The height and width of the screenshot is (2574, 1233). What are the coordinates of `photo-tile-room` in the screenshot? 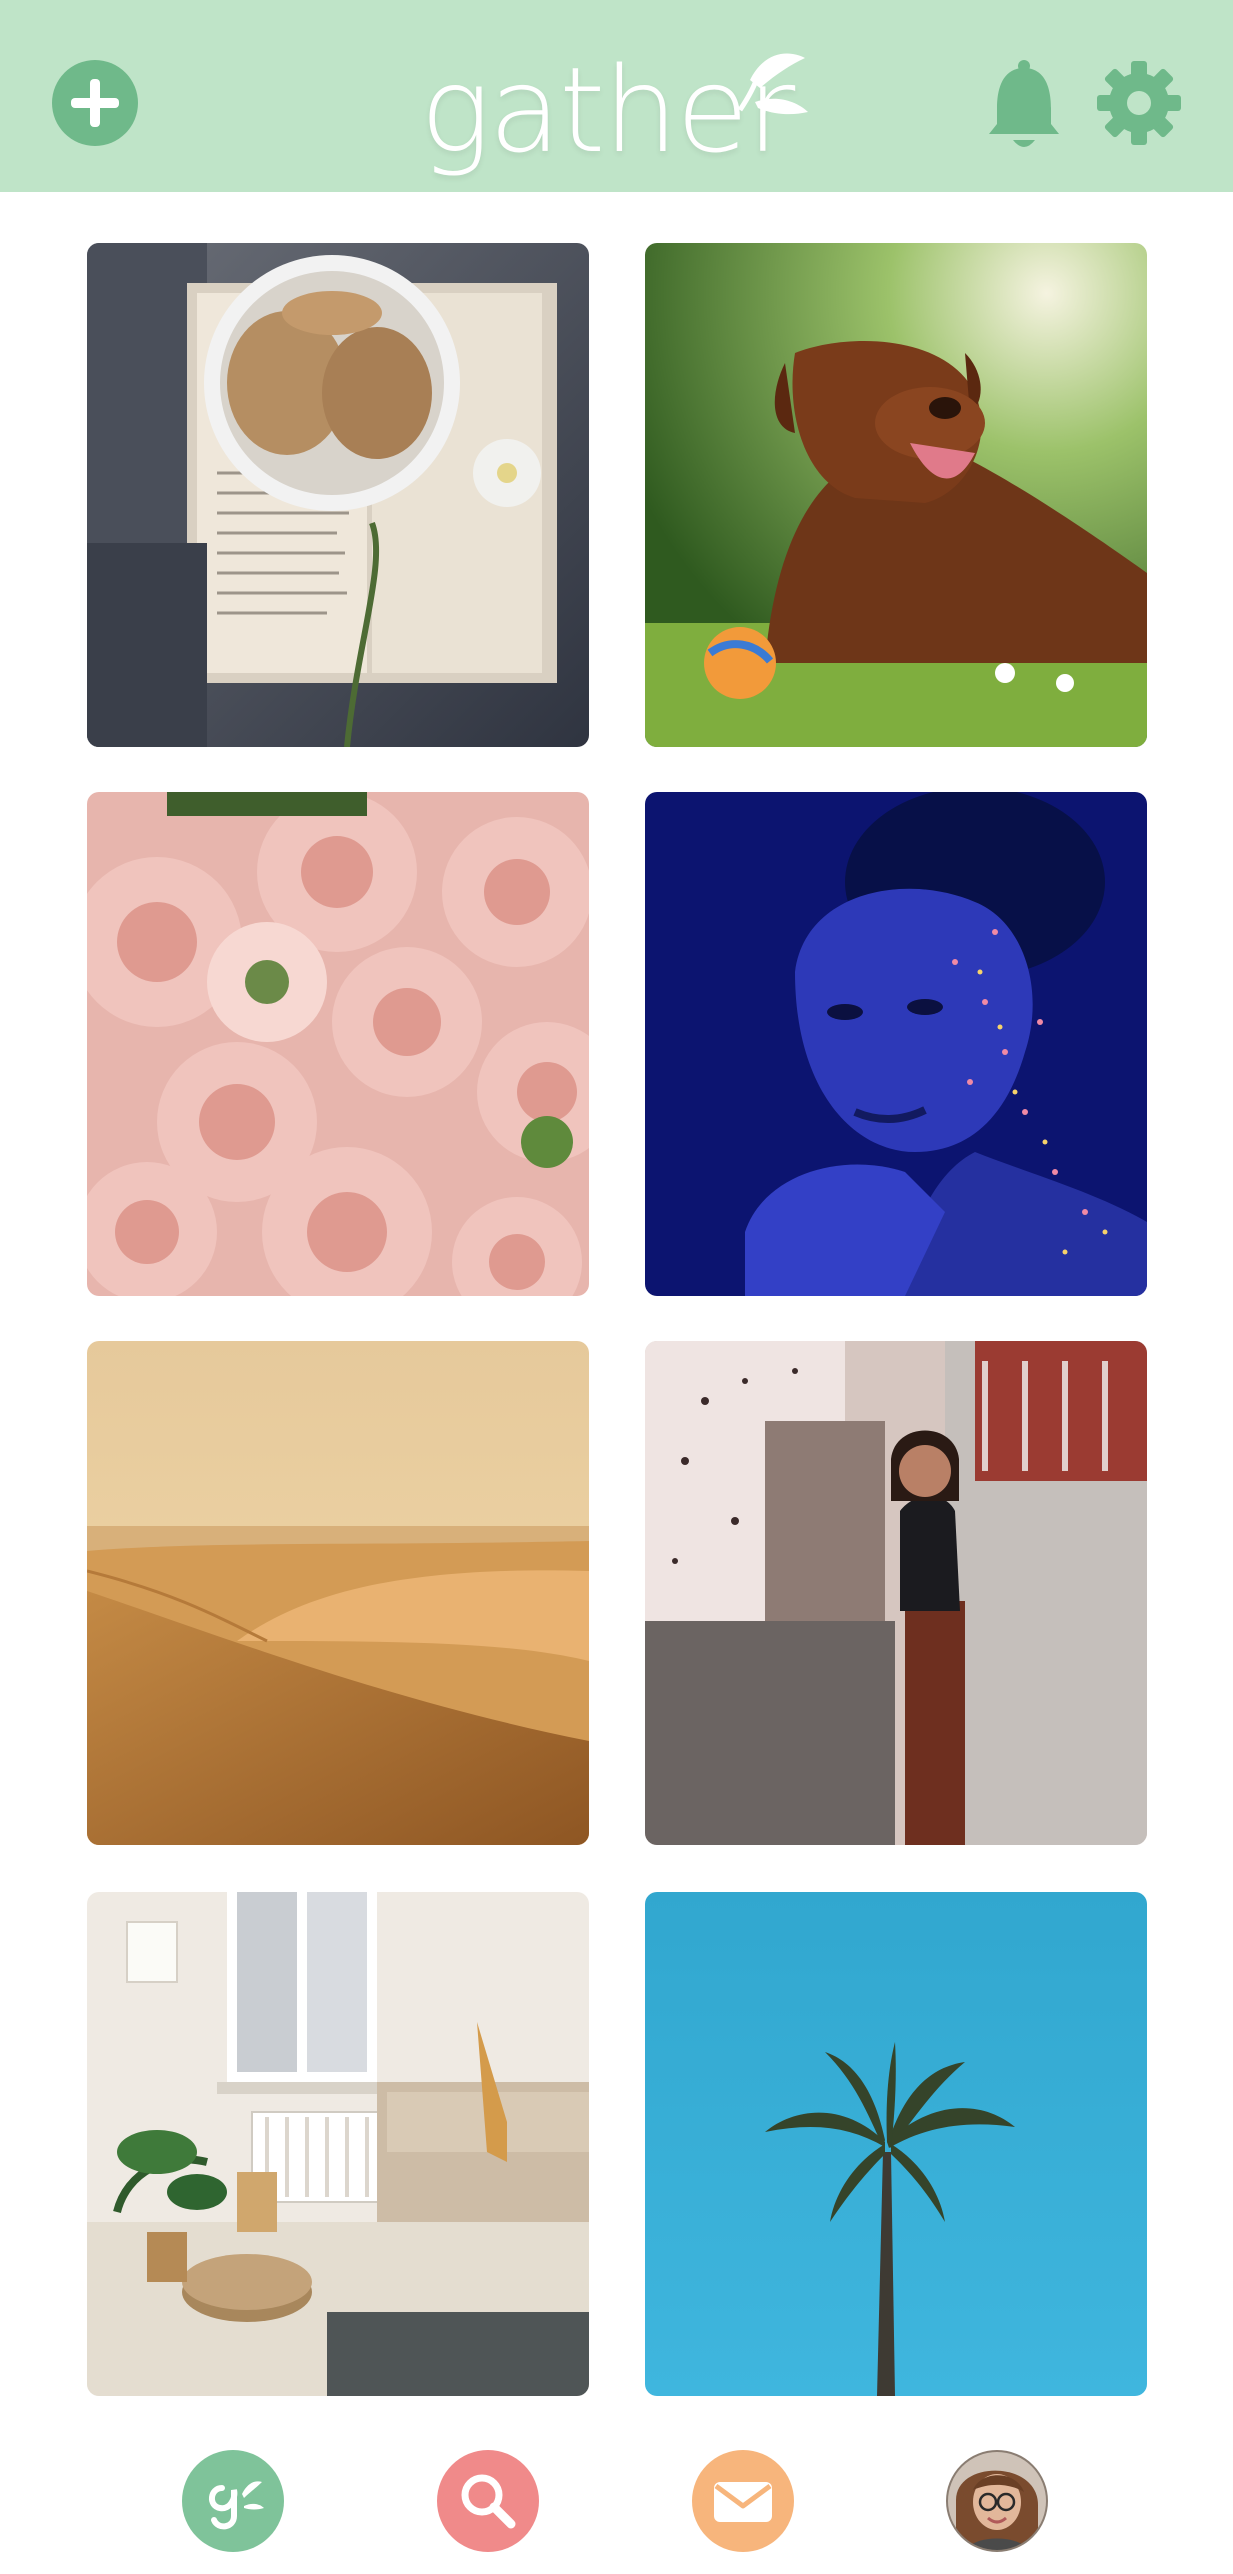 It's located at (338, 2144).